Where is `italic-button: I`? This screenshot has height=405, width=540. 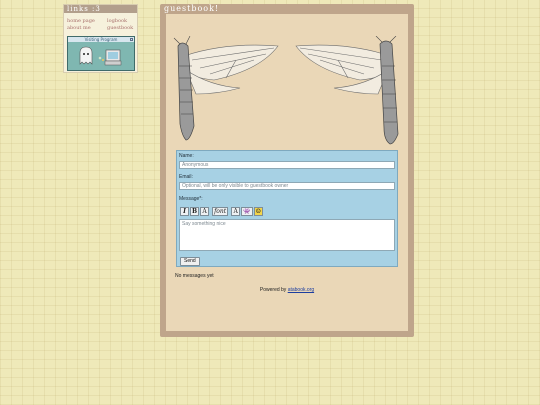 italic-button: I is located at coordinates (184, 211).